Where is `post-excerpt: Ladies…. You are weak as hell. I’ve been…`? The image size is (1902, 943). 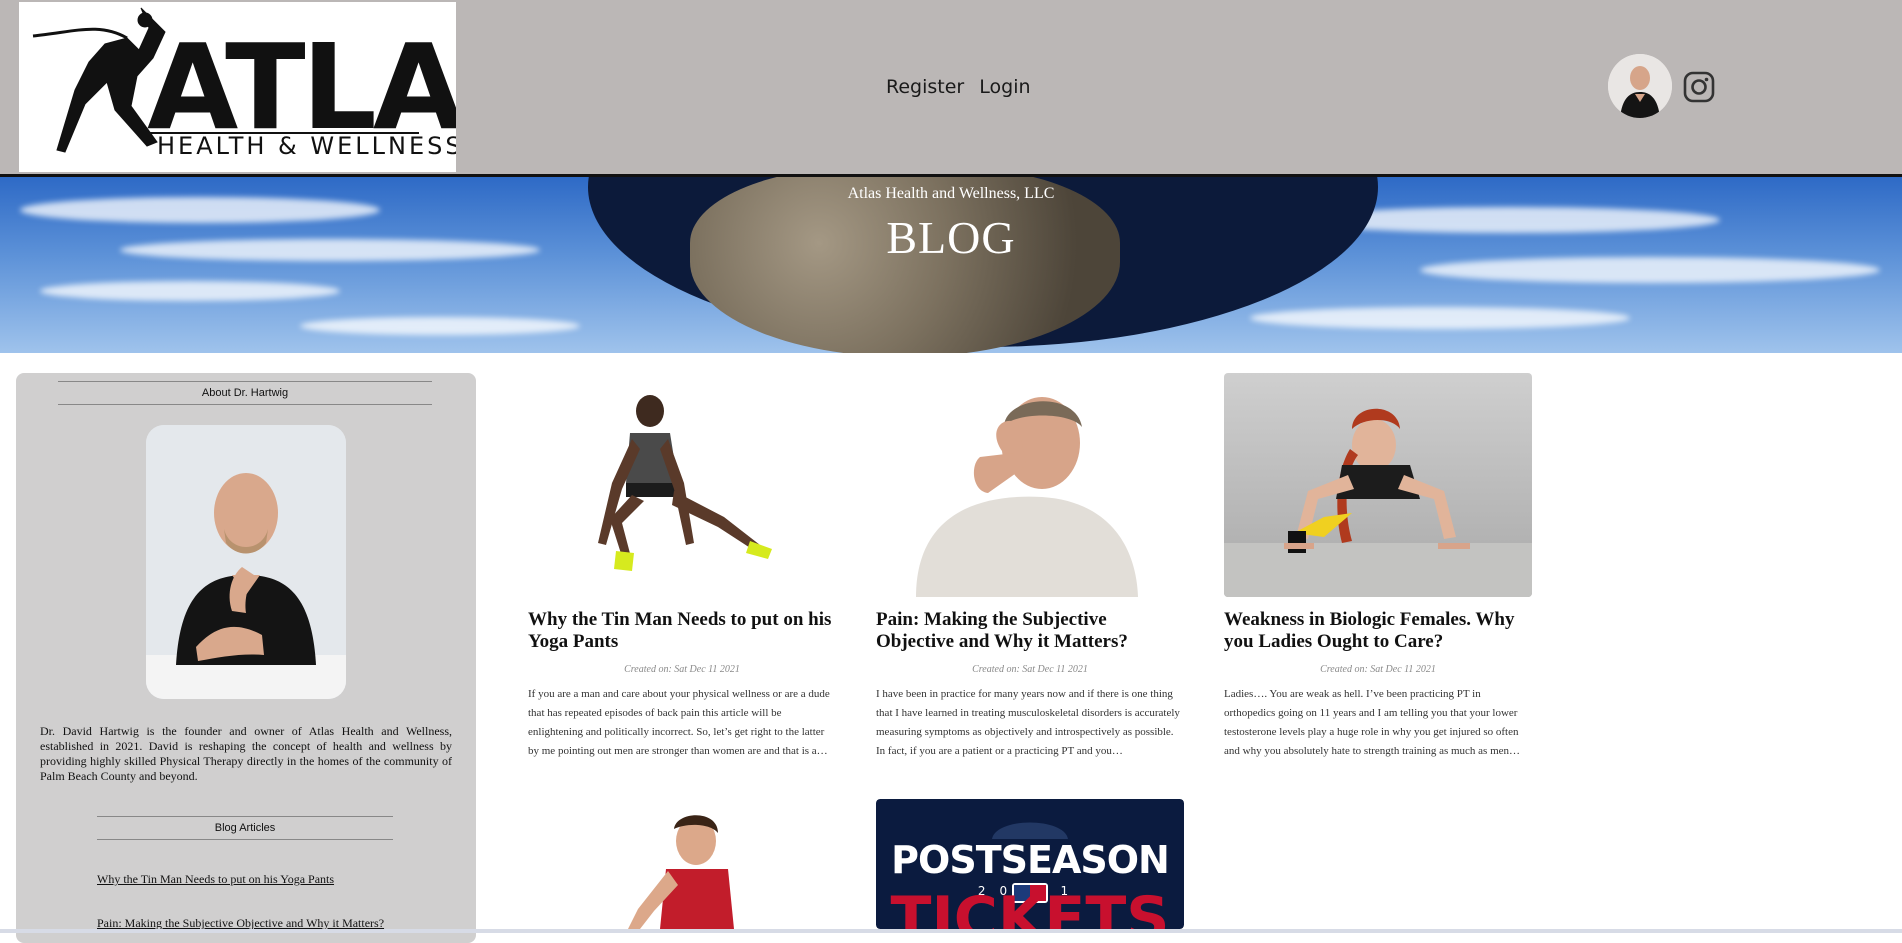 post-excerpt: Ladies…. You are weak as hell. I’ve been… is located at coordinates (1372, 722).